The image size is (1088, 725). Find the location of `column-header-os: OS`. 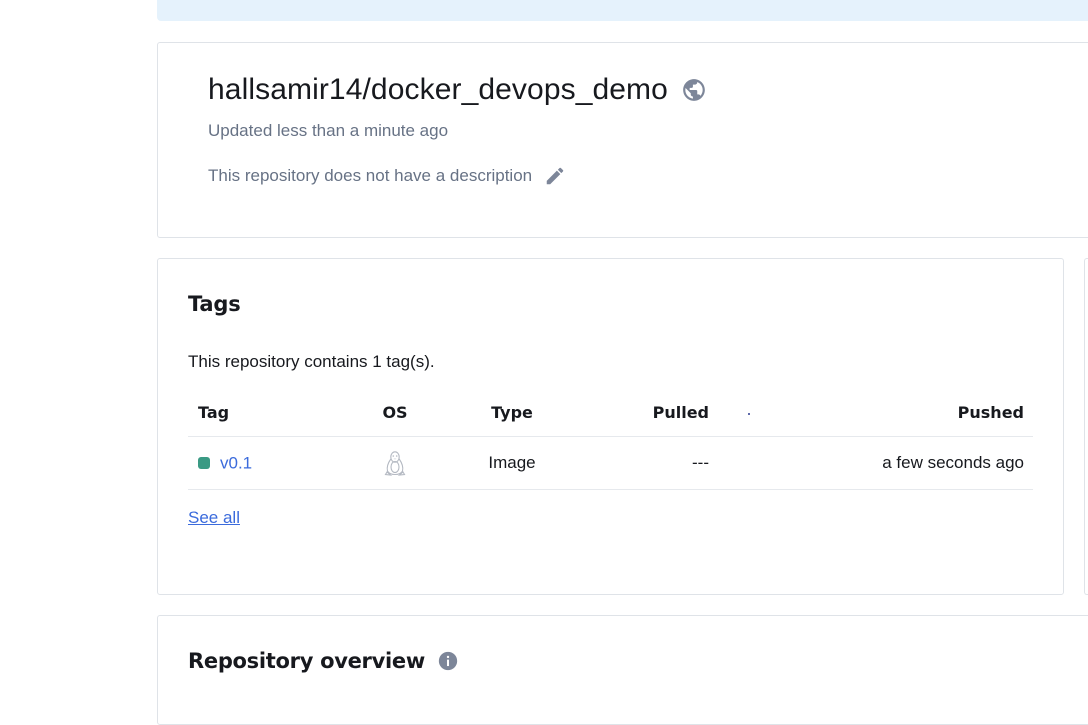

column-header-os: OS is located at coordinates (395, 413).